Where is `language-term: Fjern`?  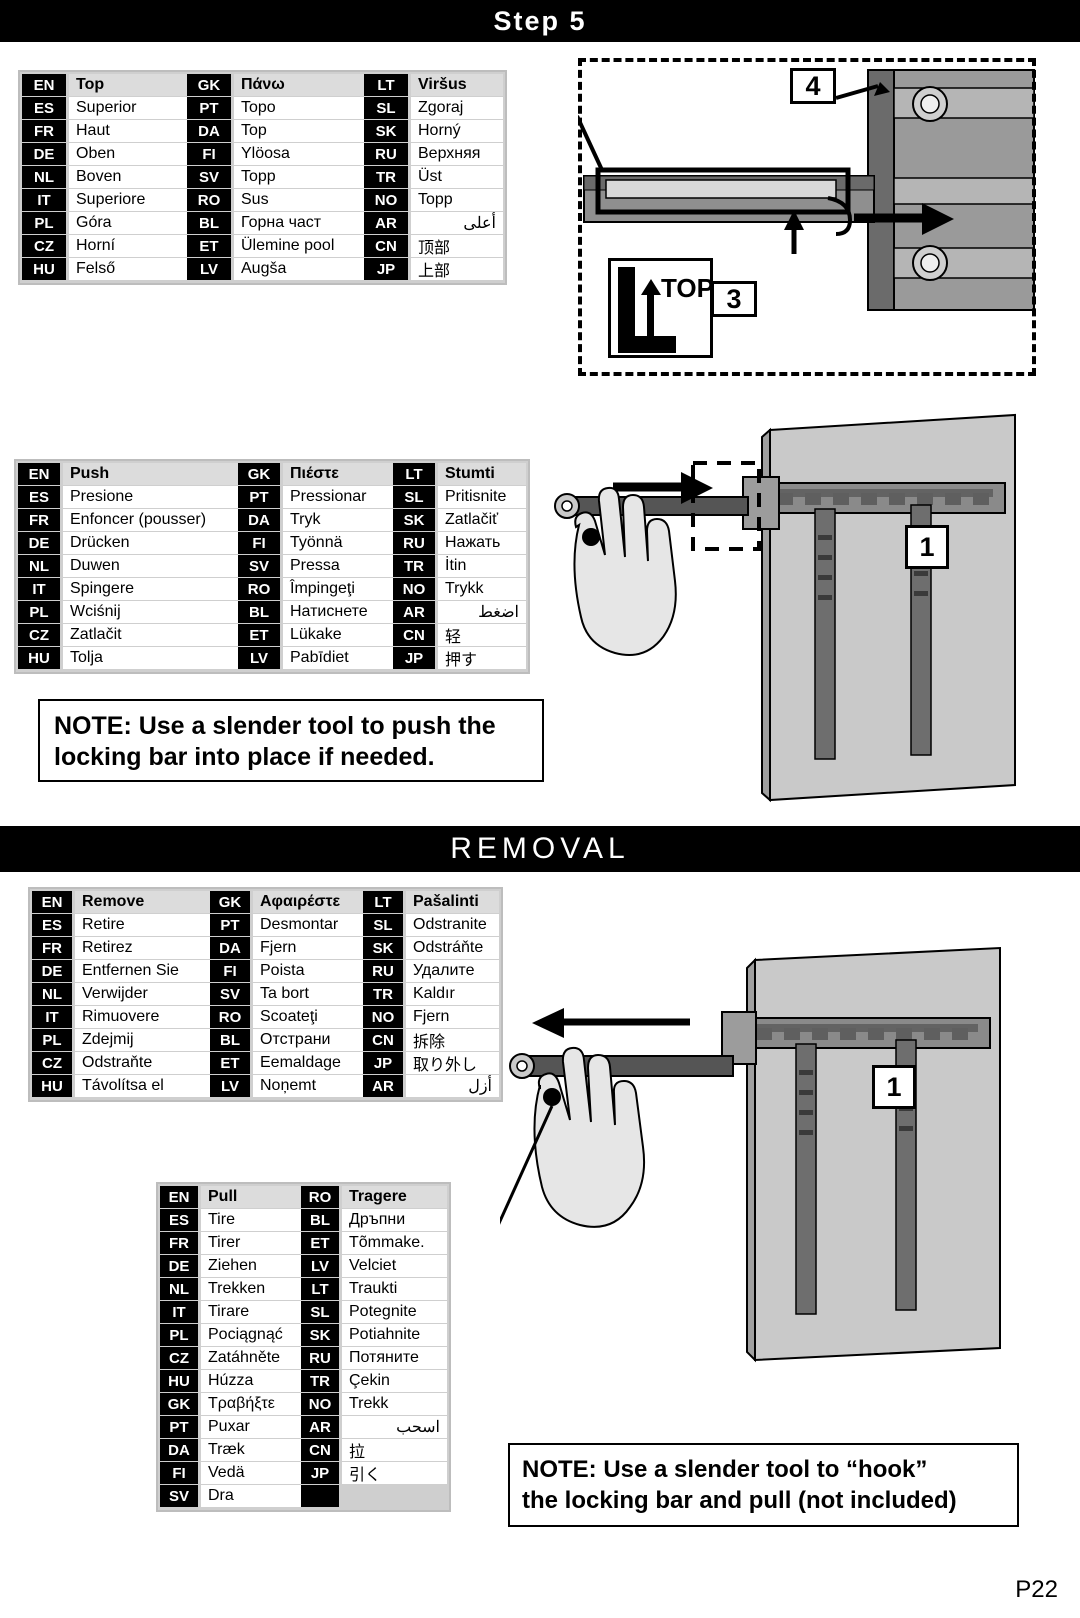
language-term: Fjern is located at coordinates (308, 948).